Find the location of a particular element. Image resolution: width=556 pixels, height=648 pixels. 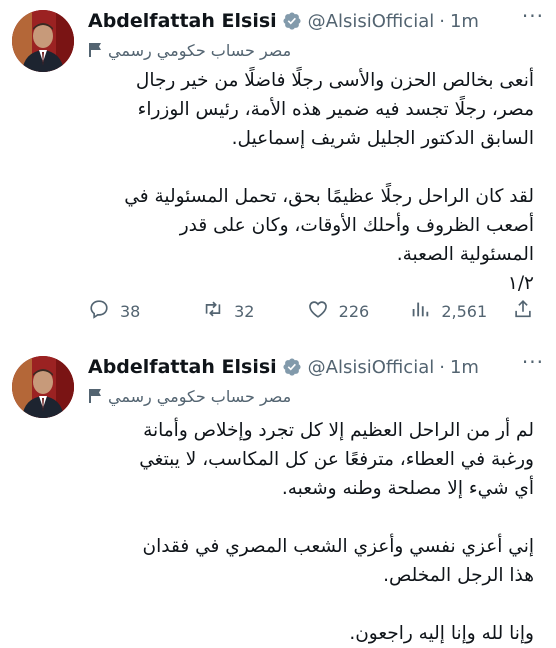

views-icon is located at coordinates (420, 311).